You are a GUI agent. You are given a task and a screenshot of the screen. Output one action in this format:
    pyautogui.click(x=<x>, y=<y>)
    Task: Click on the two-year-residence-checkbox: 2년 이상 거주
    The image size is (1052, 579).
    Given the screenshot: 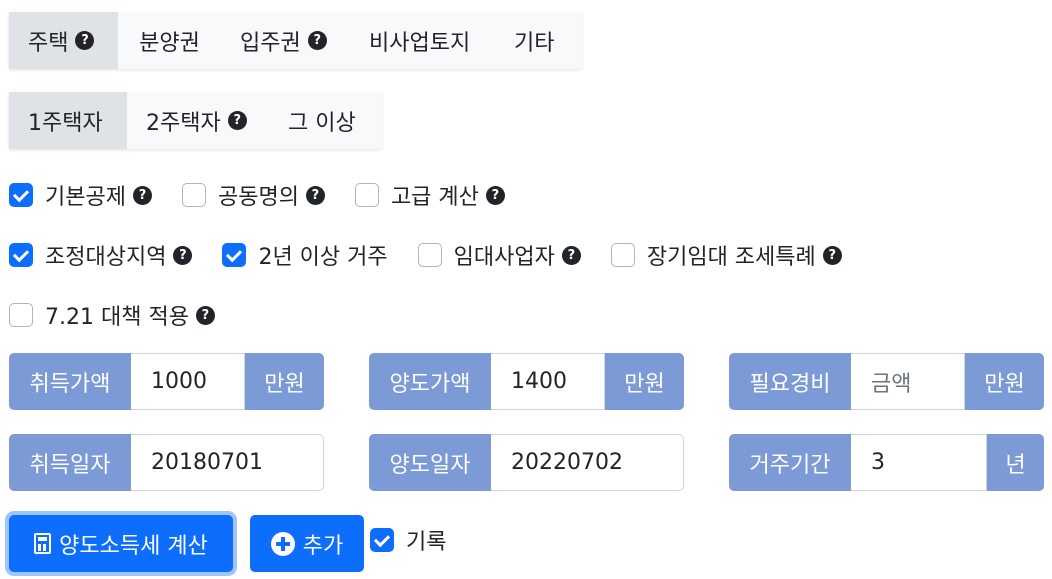 What is the action you would take?
    pyautogui.click(x=305, y=255)
    